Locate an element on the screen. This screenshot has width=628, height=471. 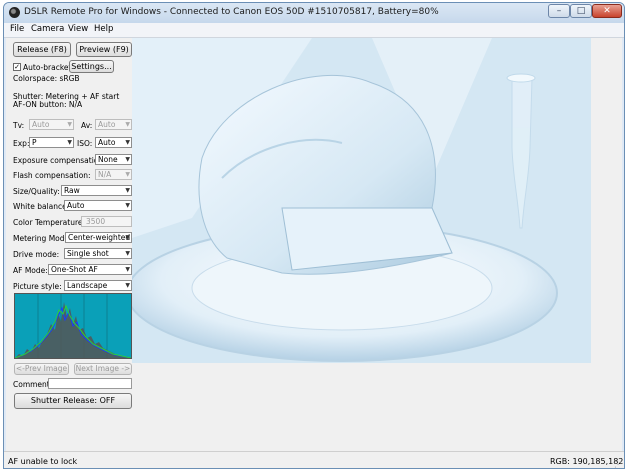
picture-style-select: Landscape ▼ is located at coordinates (98, 285).